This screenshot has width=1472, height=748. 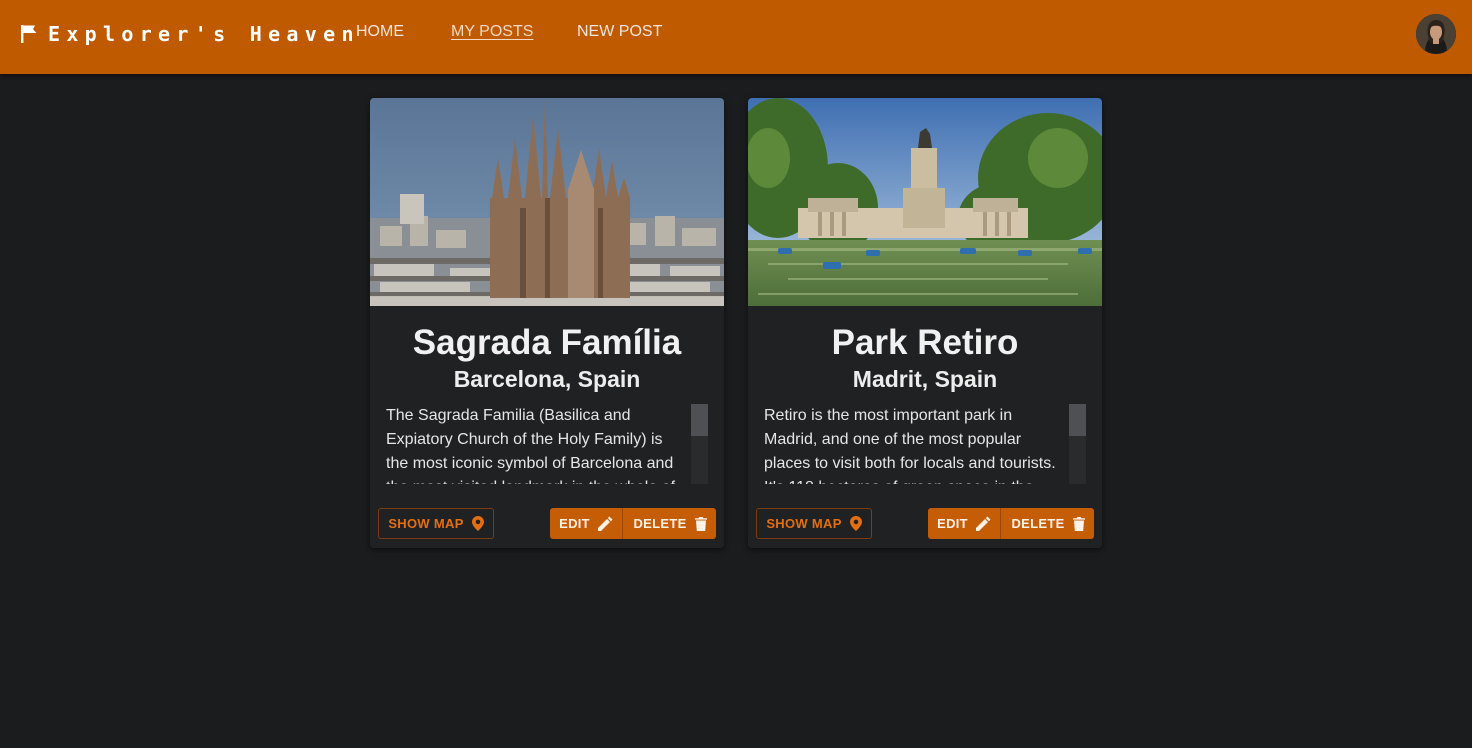 I want to click on app-bar: Explorer's Heaven HOME MY POSTS NEW POST, so click(x=736, y=37).